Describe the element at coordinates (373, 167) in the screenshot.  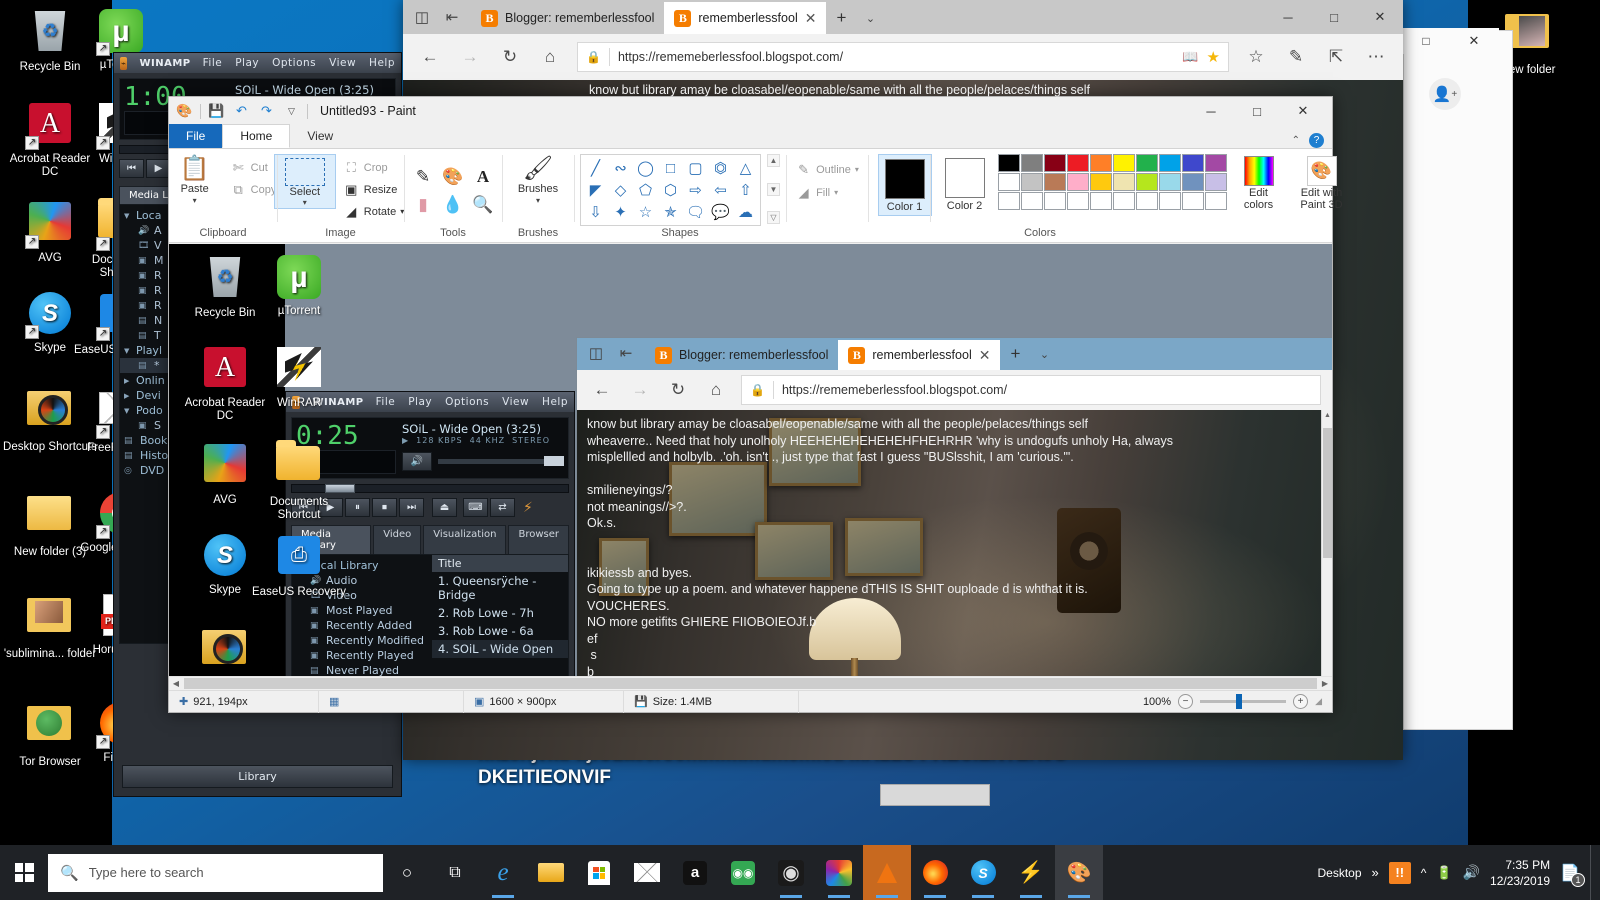
I see `crop-button: ⛶ Crop` at that location.